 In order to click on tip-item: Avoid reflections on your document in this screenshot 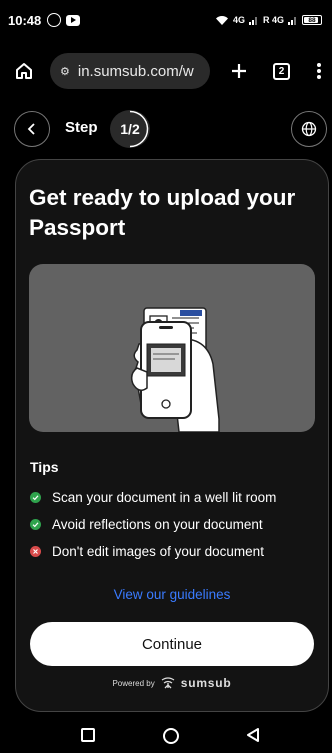, I will do `click(153, 524)`.